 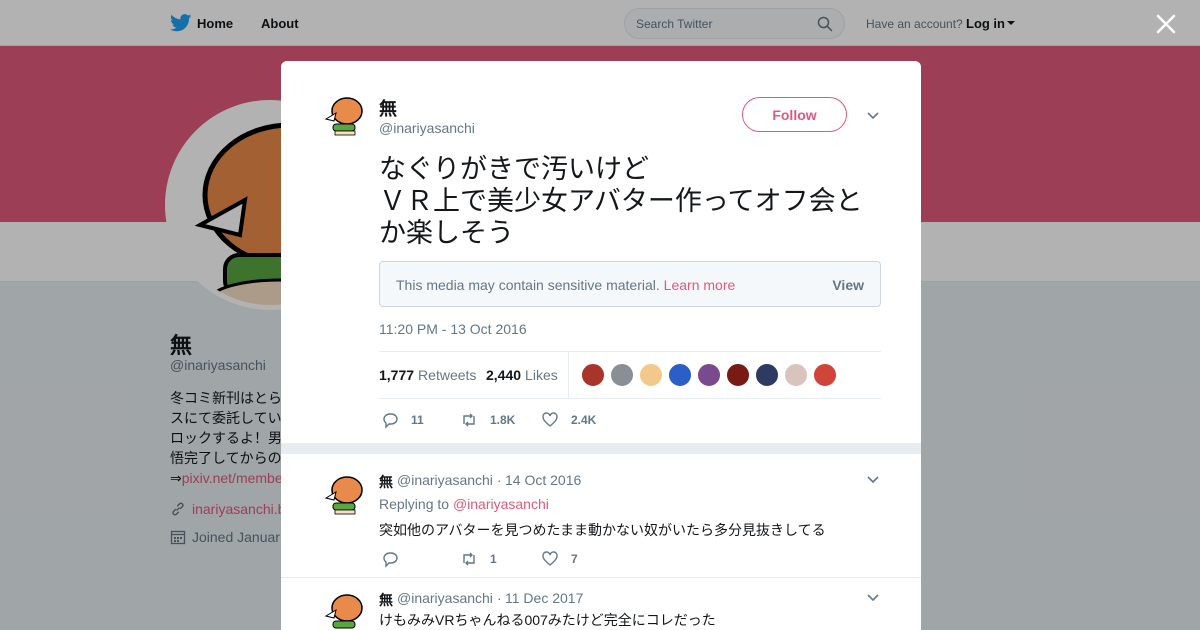 What do you see at coordinates (401, 559) in the screenshot?
I see `reply-action` at bounding box center [401, 559].